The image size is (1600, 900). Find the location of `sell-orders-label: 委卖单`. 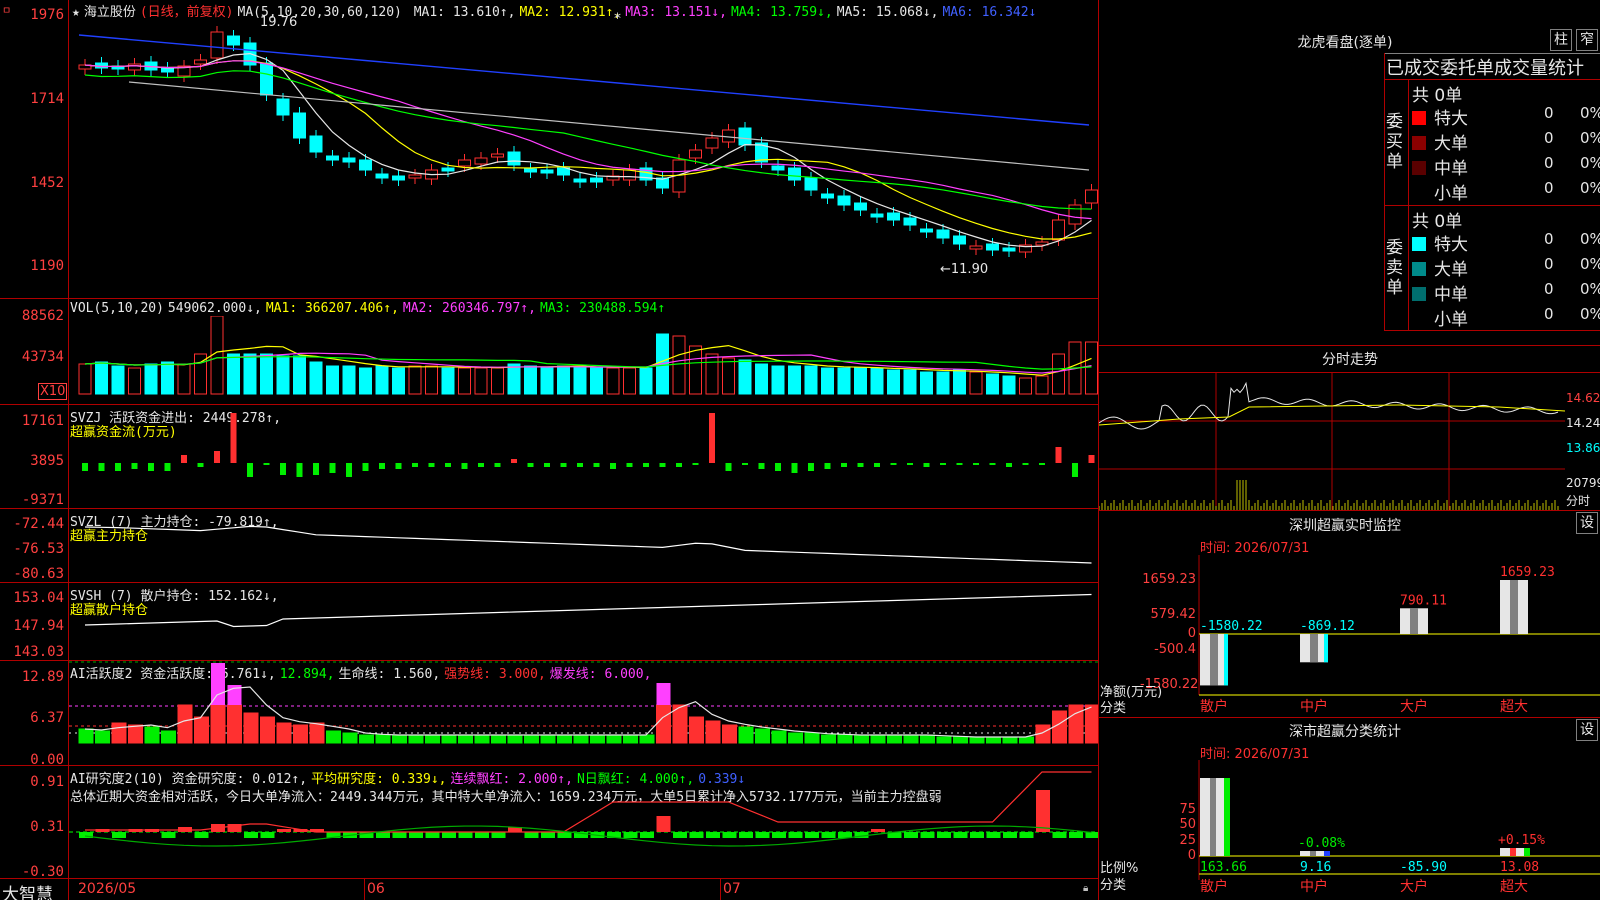

sell-orders-label: 委卖单 is located at coordinates (1396, 268).